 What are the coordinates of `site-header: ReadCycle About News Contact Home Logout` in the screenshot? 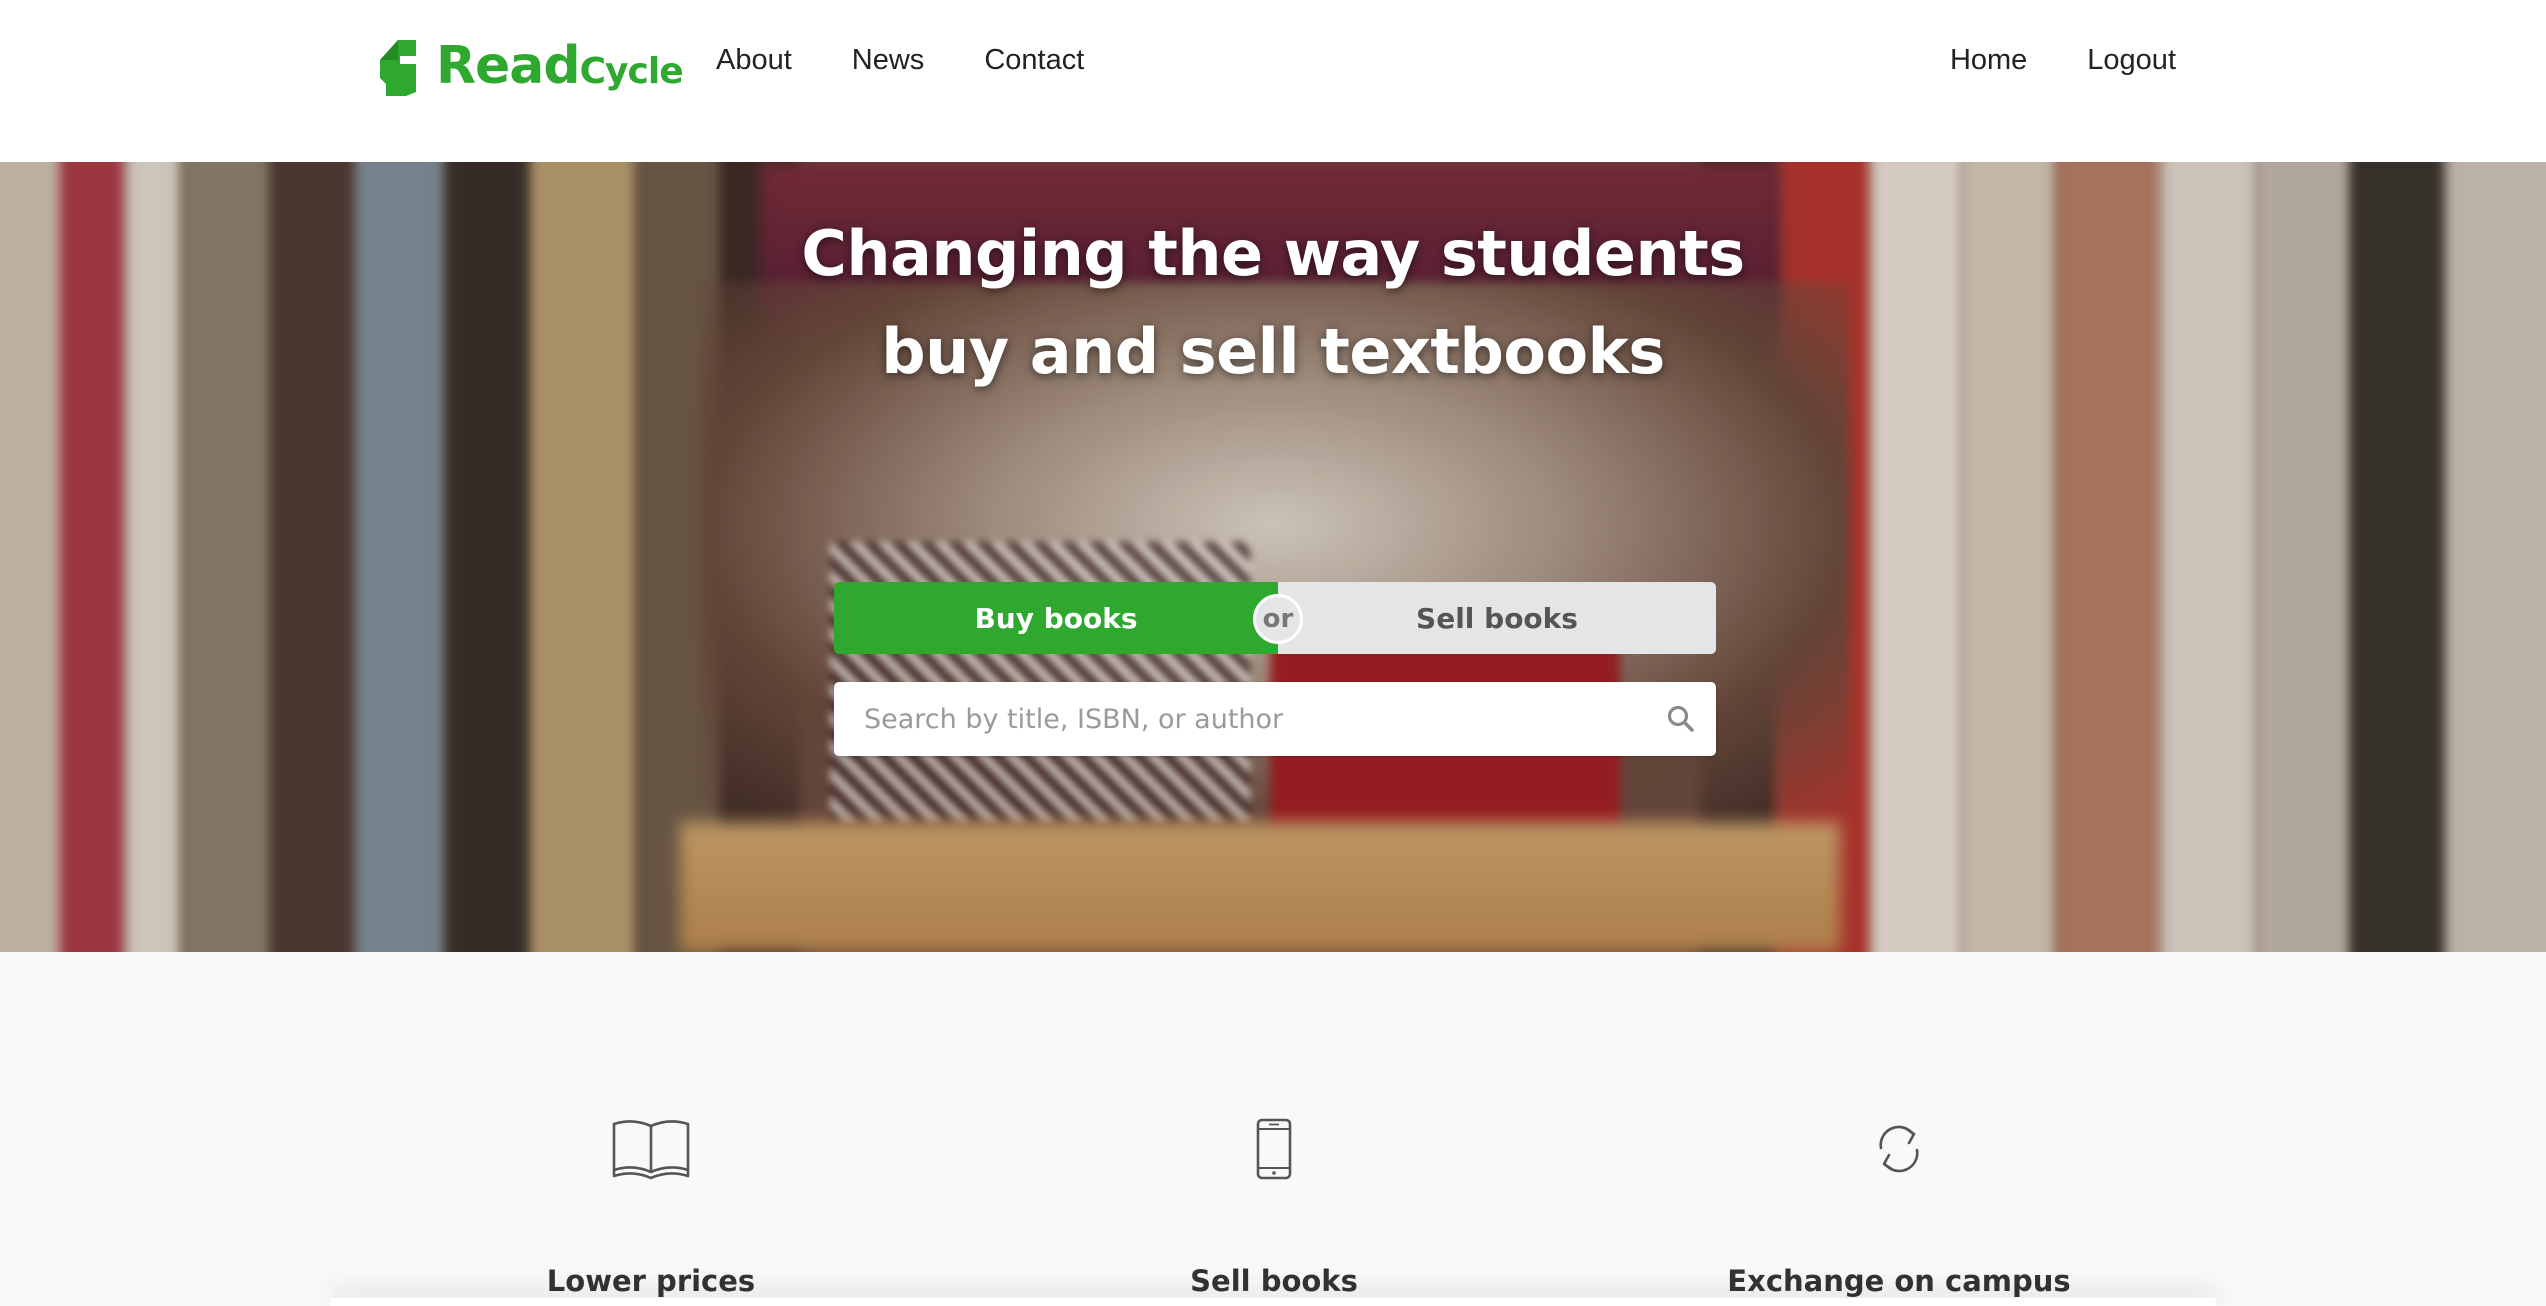 It's located at (1273, 81).